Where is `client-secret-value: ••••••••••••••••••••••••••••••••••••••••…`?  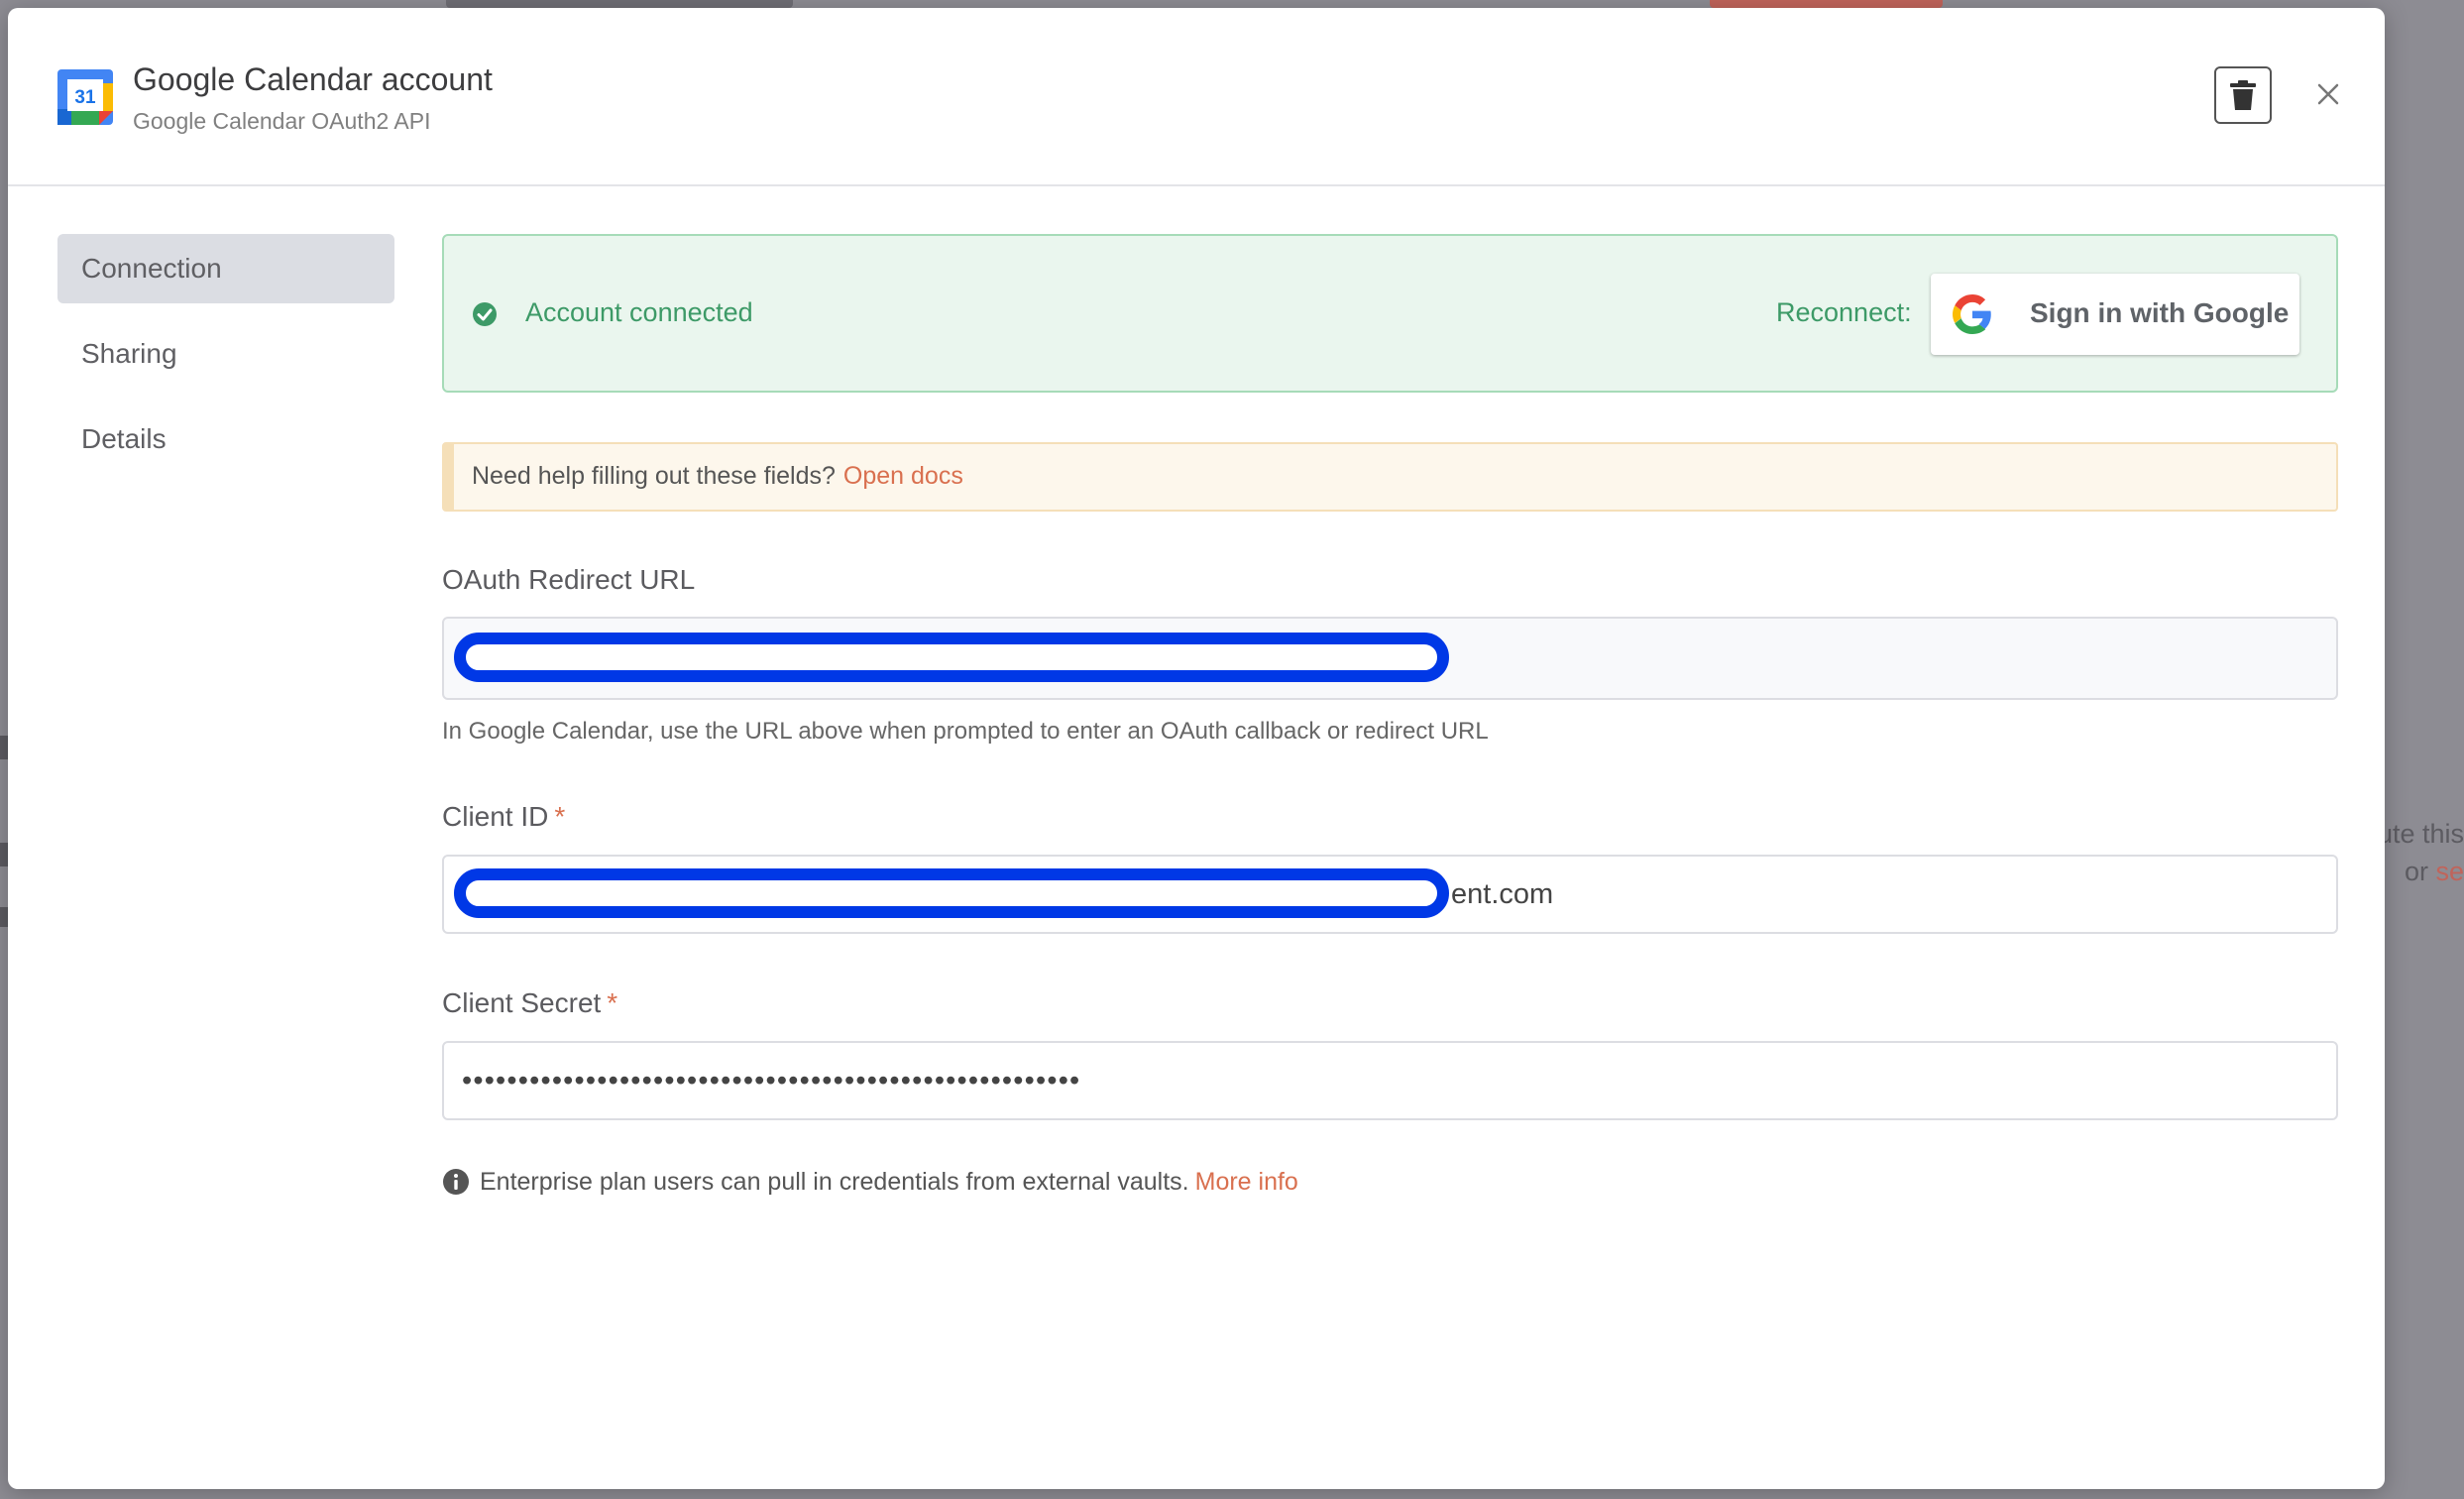 client-secret-value: ••••••••••••••••••••••••••••••••••••••••… is located at coordinates (771, 1080).